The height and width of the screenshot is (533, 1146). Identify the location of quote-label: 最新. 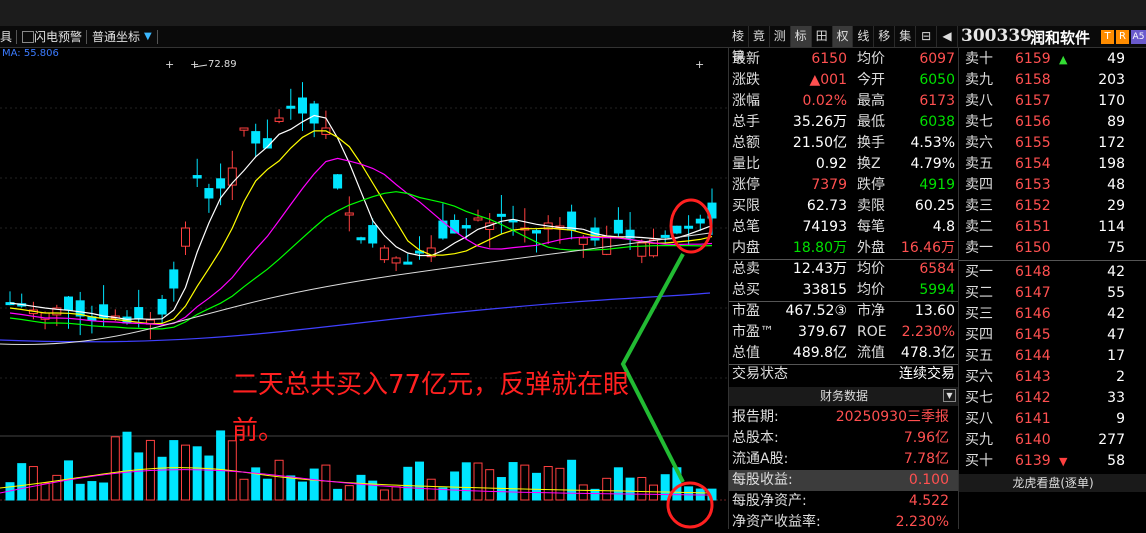
(746, 59).